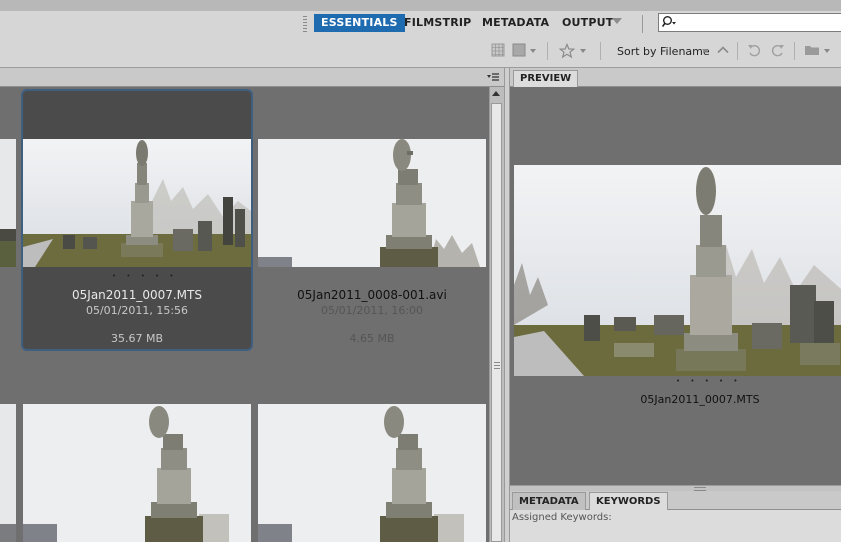 Image resolution: width=841 pixels, height=542 pixels. I want to click on sort-dropdown-icon, so click(705, 51).